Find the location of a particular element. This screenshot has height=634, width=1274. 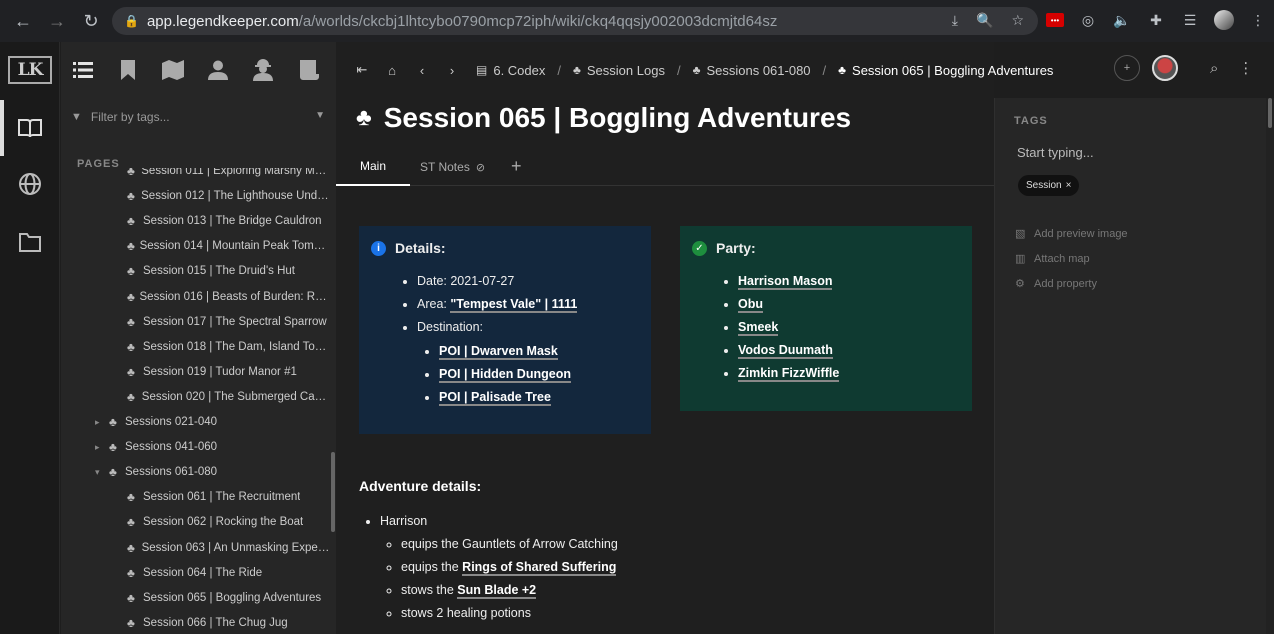

item-link: Sun Blade +2 is located at coordinates (497, 591).